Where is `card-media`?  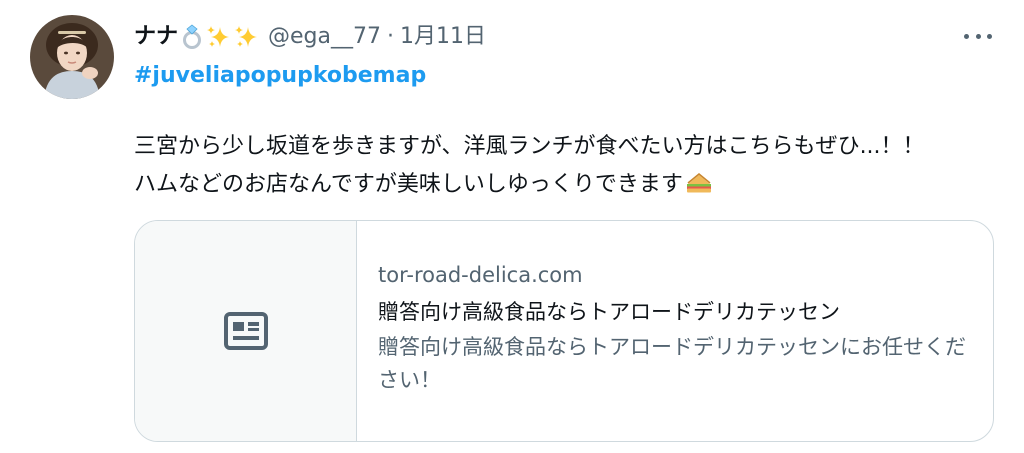 card-media is located at coordinates (246, 331).